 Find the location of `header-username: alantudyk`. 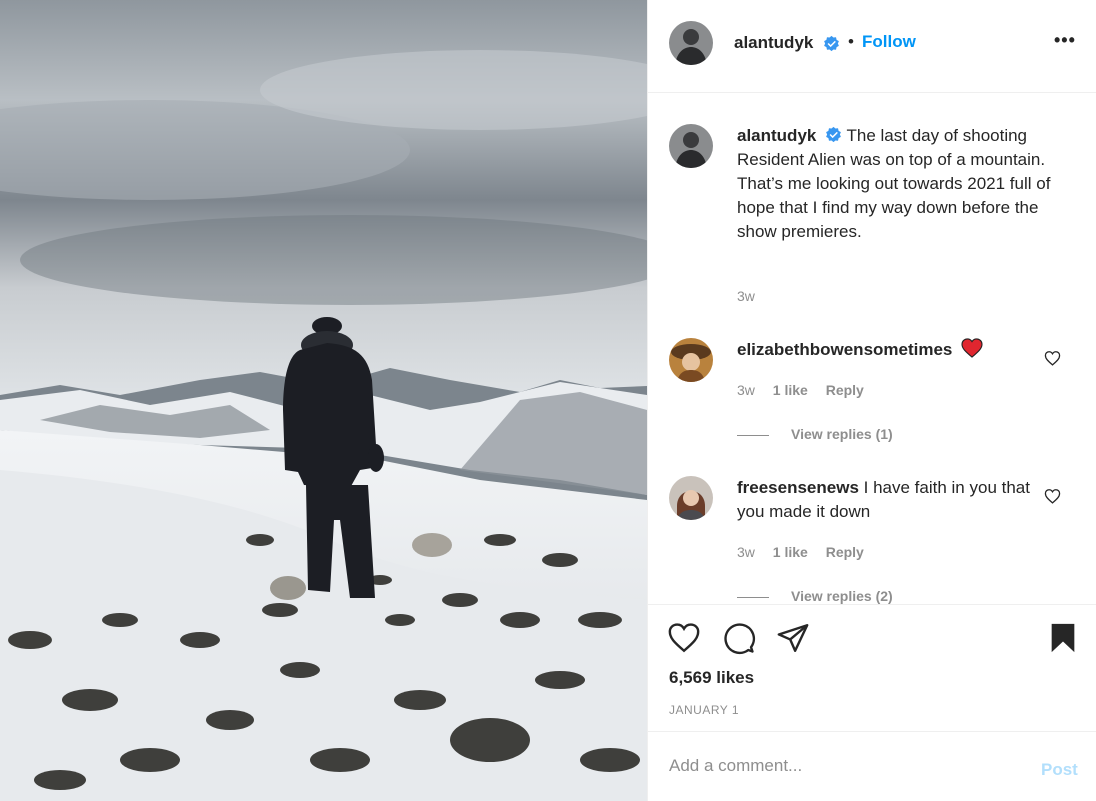

header-username: alantudyk is located at coordinates (773, 43).